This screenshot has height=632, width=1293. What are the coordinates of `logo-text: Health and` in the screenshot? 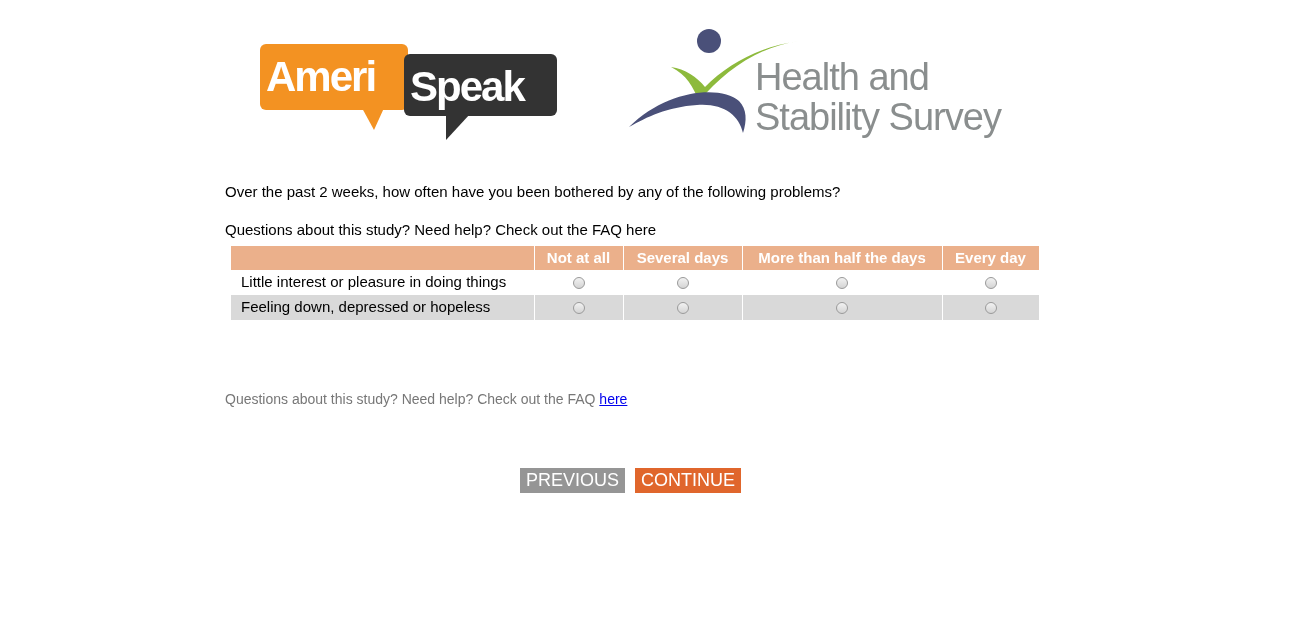 It's located at (842, 77).